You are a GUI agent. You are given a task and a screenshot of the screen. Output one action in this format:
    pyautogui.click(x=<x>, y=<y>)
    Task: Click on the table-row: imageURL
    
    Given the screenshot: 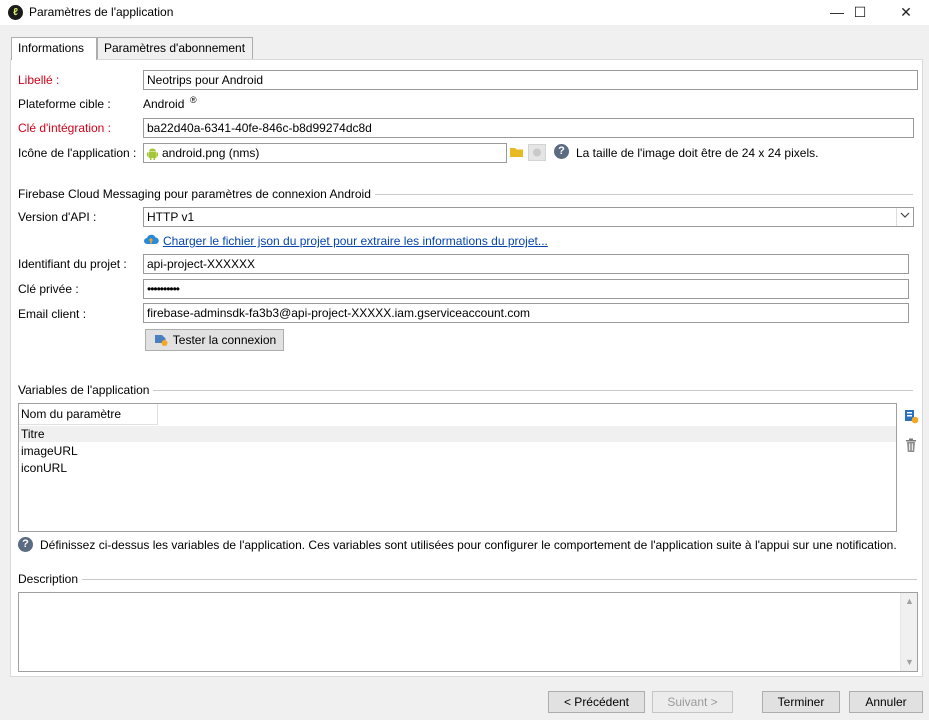 What is the action you would take?
    pyautogui.click(x=457, y=451)
    